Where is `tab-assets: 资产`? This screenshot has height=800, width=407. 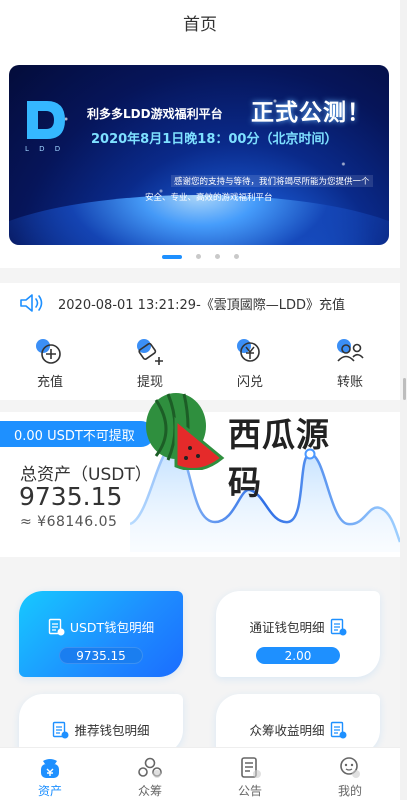 tab-assets: 资产 is located at coordinates (50, 774).